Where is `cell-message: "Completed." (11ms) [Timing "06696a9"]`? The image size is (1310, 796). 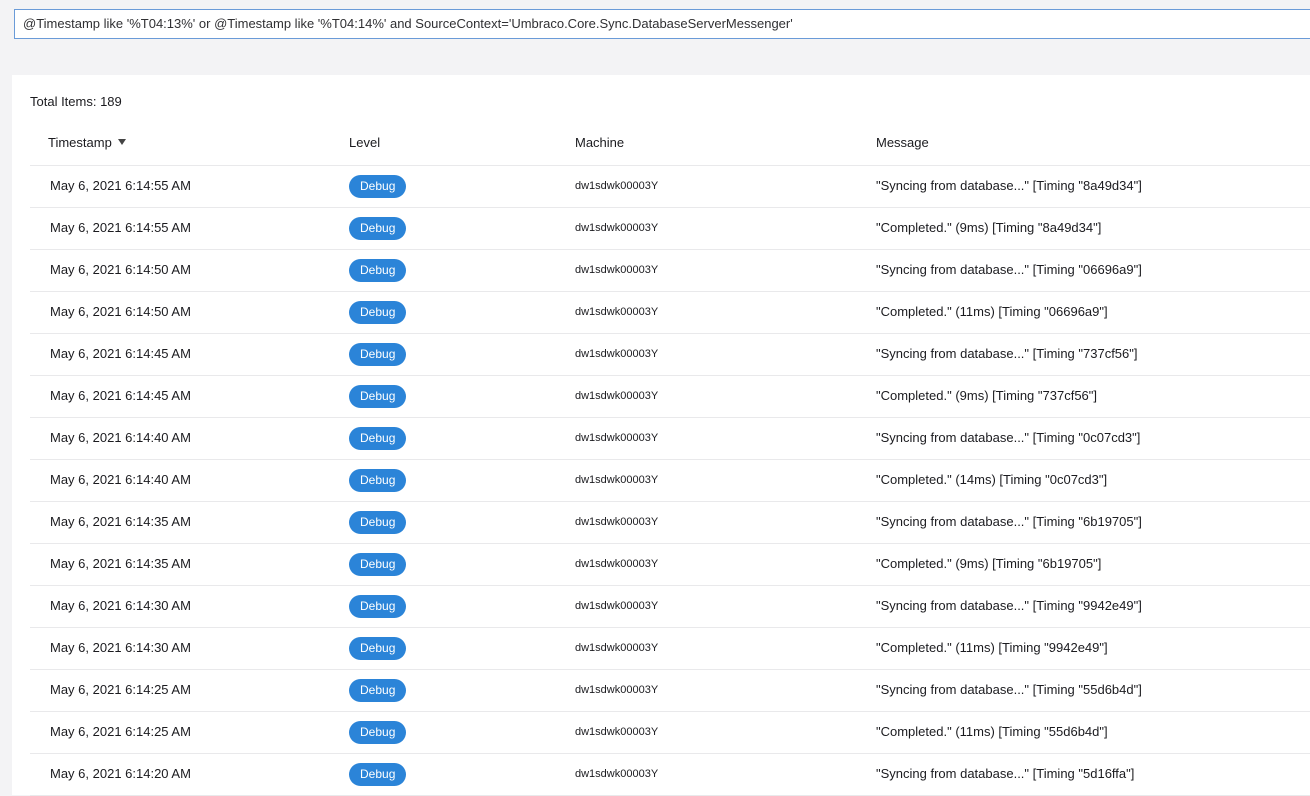 cell-message: "Completed." (11ms) [Timing "06696a9"] is located at coordinates (992, 311).